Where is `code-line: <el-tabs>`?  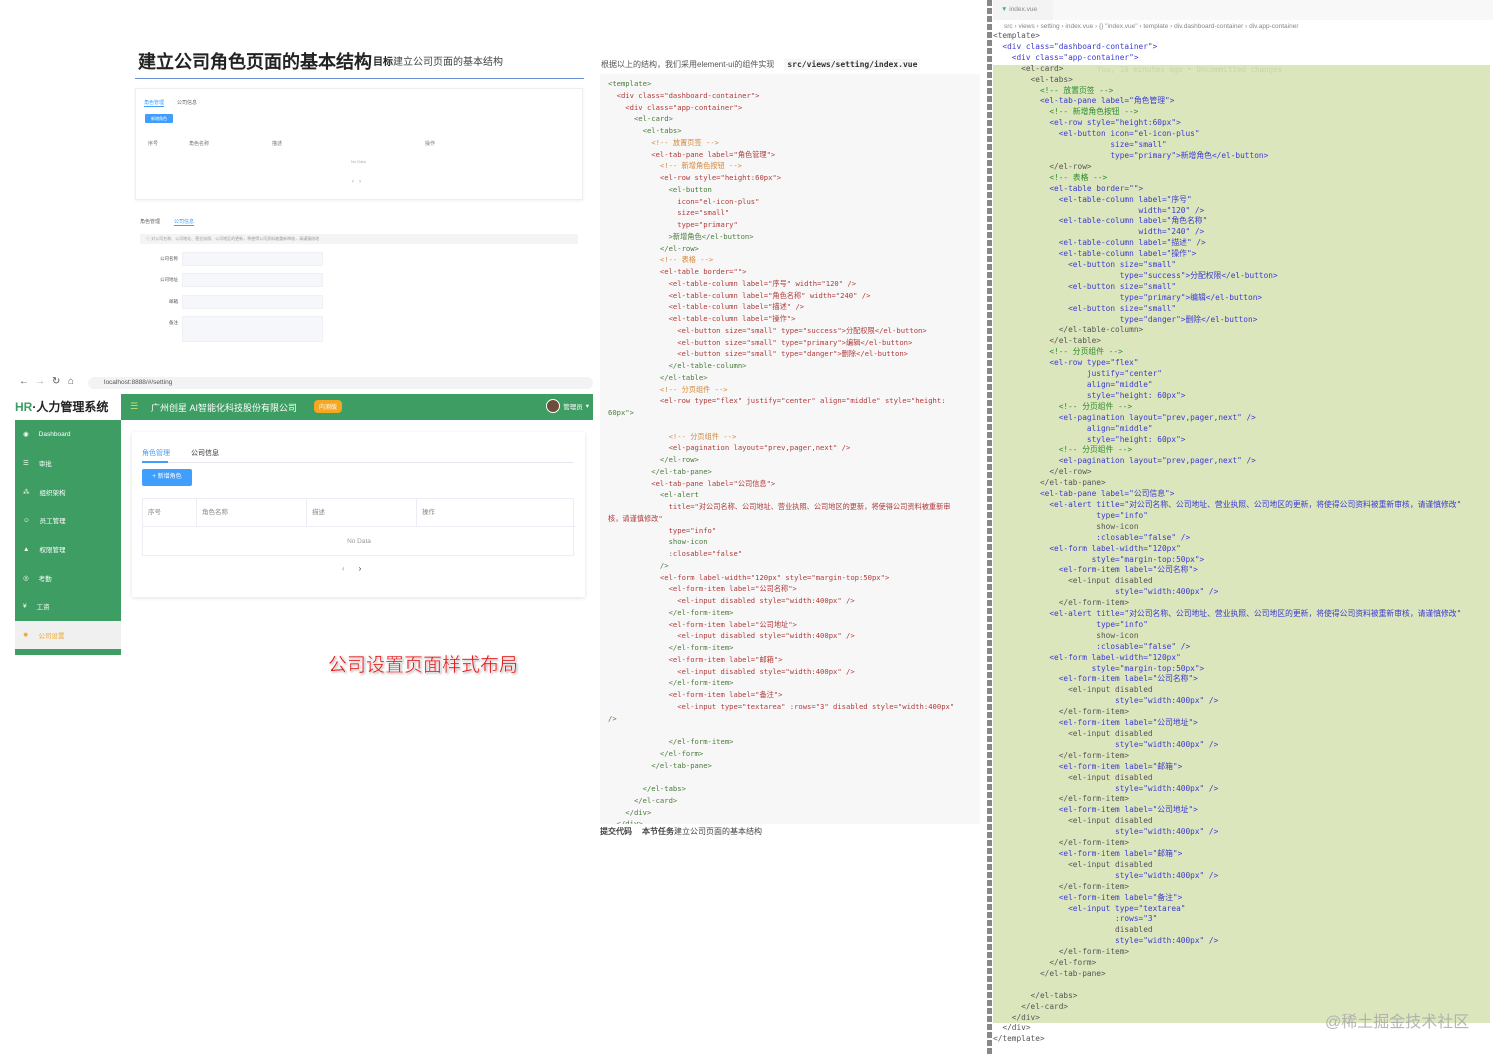 code-line: <el-tabs> is located at coordinates (1033, 79).